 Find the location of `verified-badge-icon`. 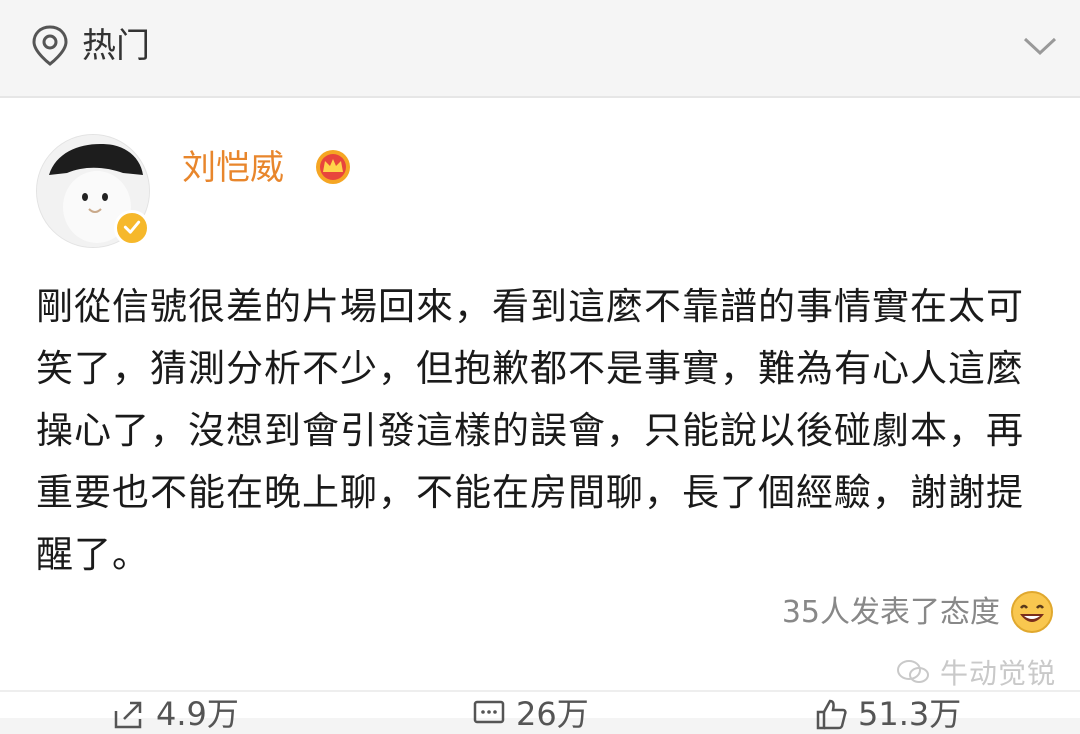

verified-badge-icon is located at coordinates (132, 228).